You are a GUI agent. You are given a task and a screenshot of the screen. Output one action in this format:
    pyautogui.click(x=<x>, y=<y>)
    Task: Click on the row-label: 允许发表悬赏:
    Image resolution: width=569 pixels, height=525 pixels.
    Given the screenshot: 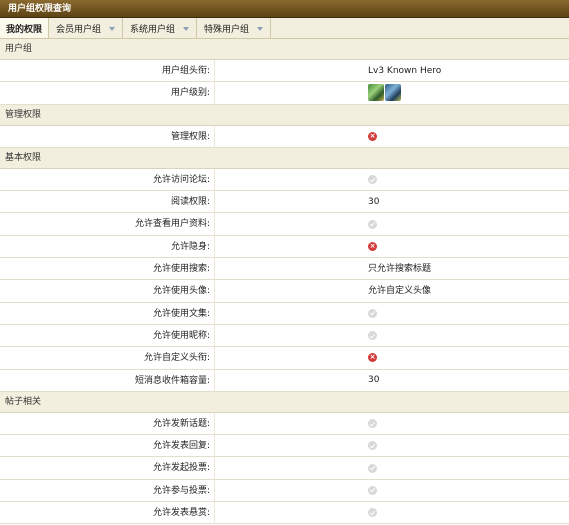 What is the action you would take?
    pyautogui.click(x=107, y=513)
    